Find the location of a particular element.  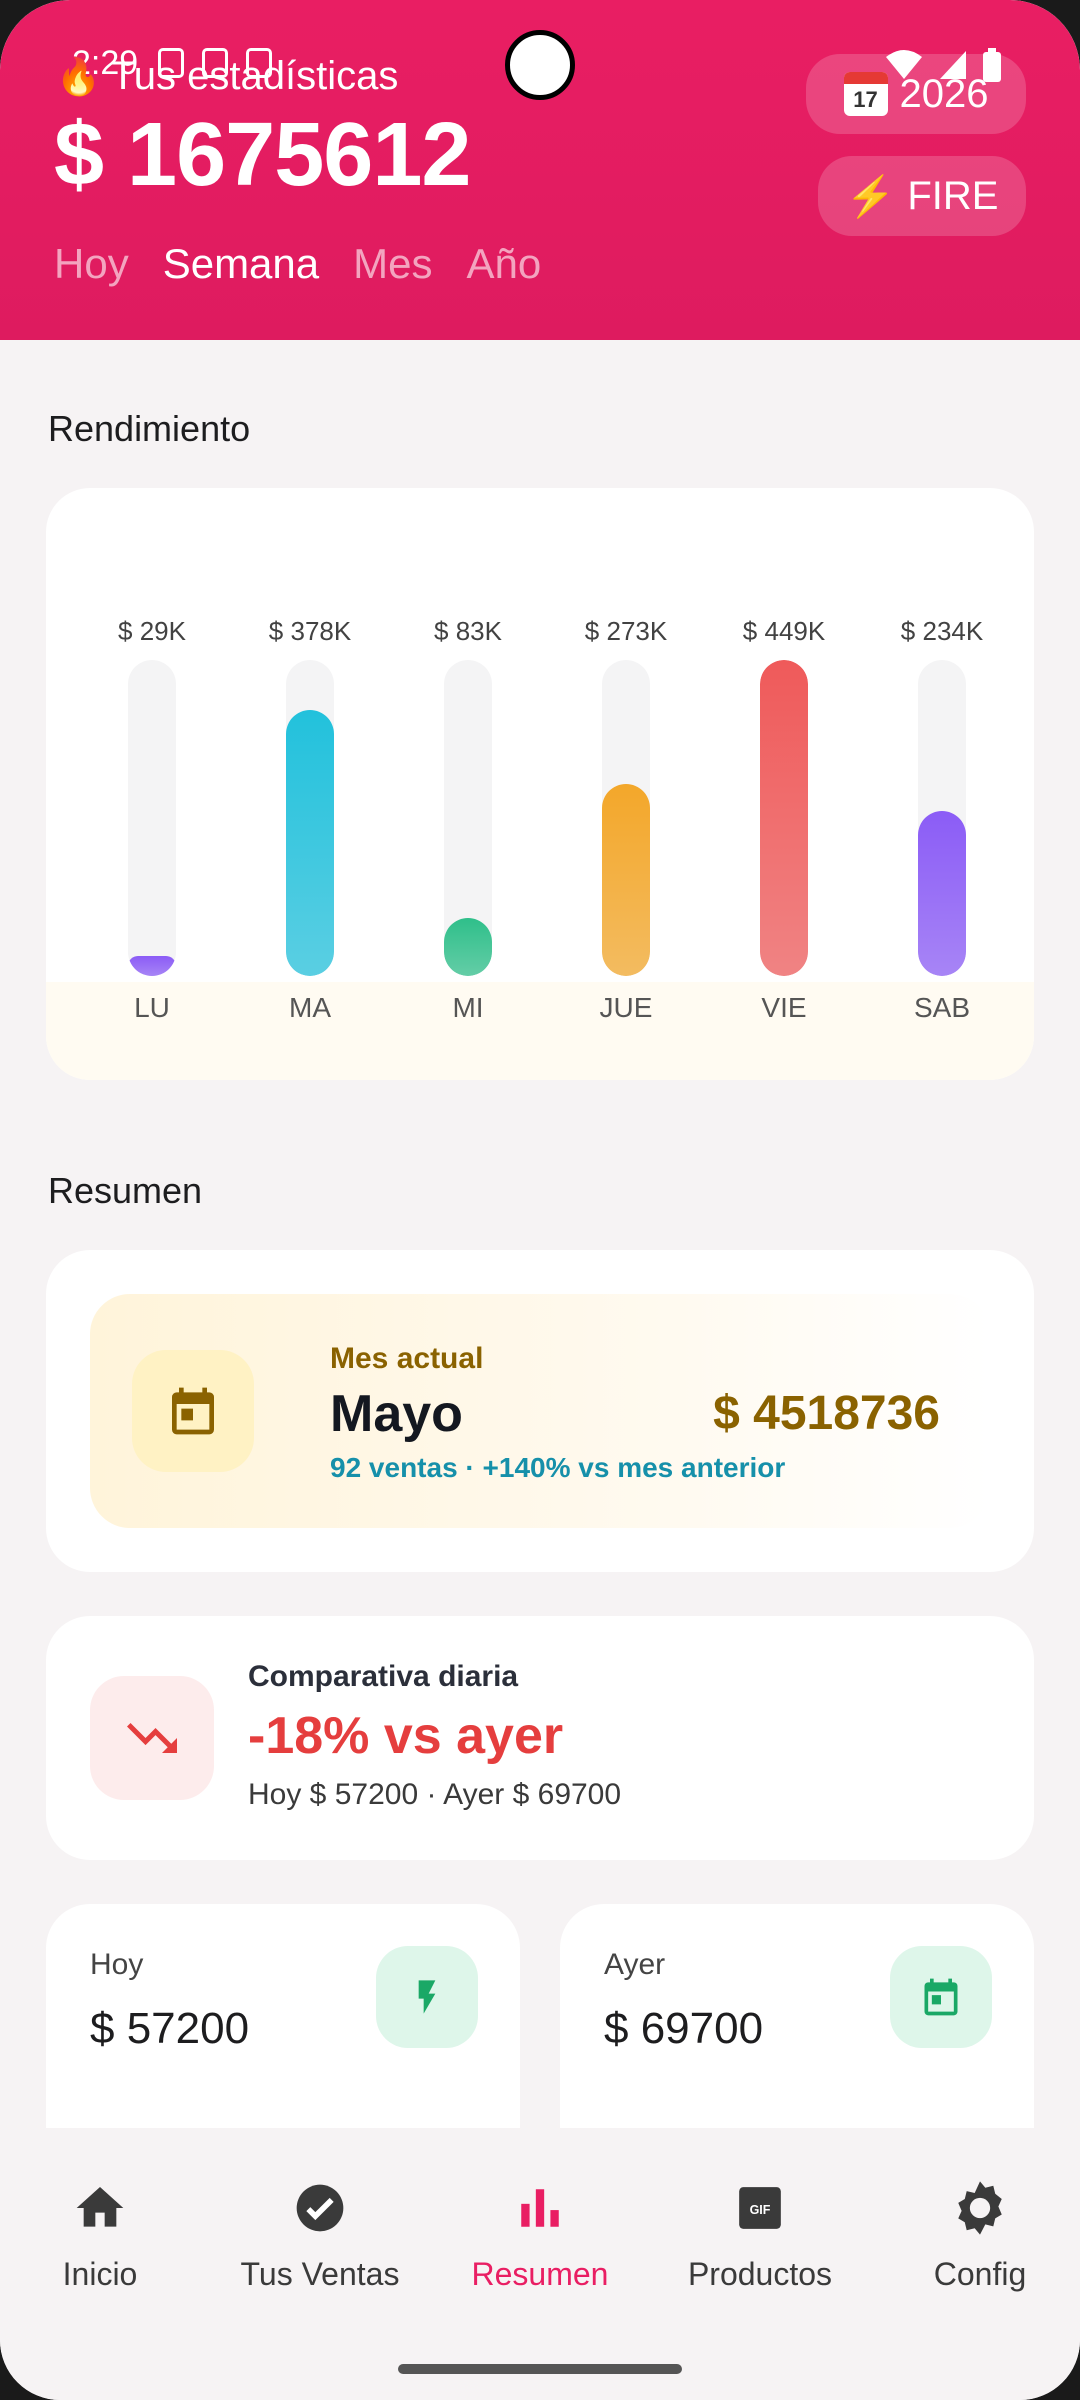

flame-icon: 🔥 is located at coordinates (78, 76).